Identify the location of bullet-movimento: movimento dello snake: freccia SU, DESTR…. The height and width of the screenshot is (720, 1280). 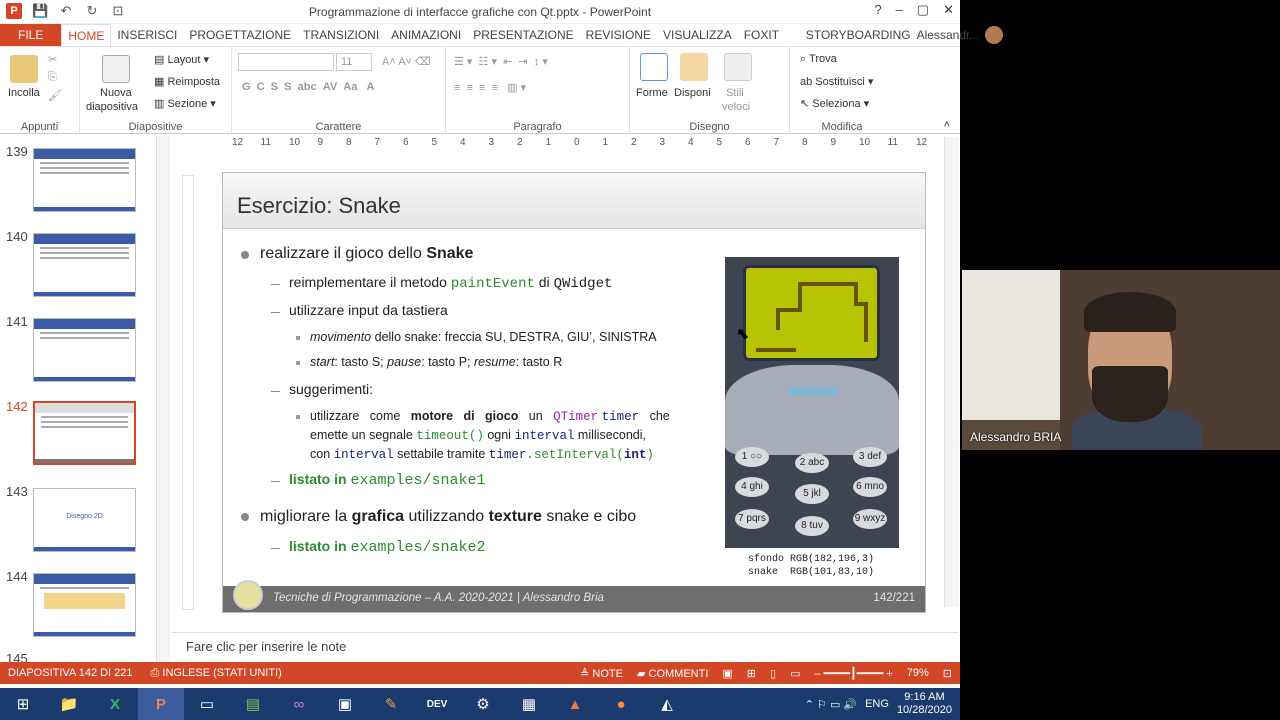
(483, 337).